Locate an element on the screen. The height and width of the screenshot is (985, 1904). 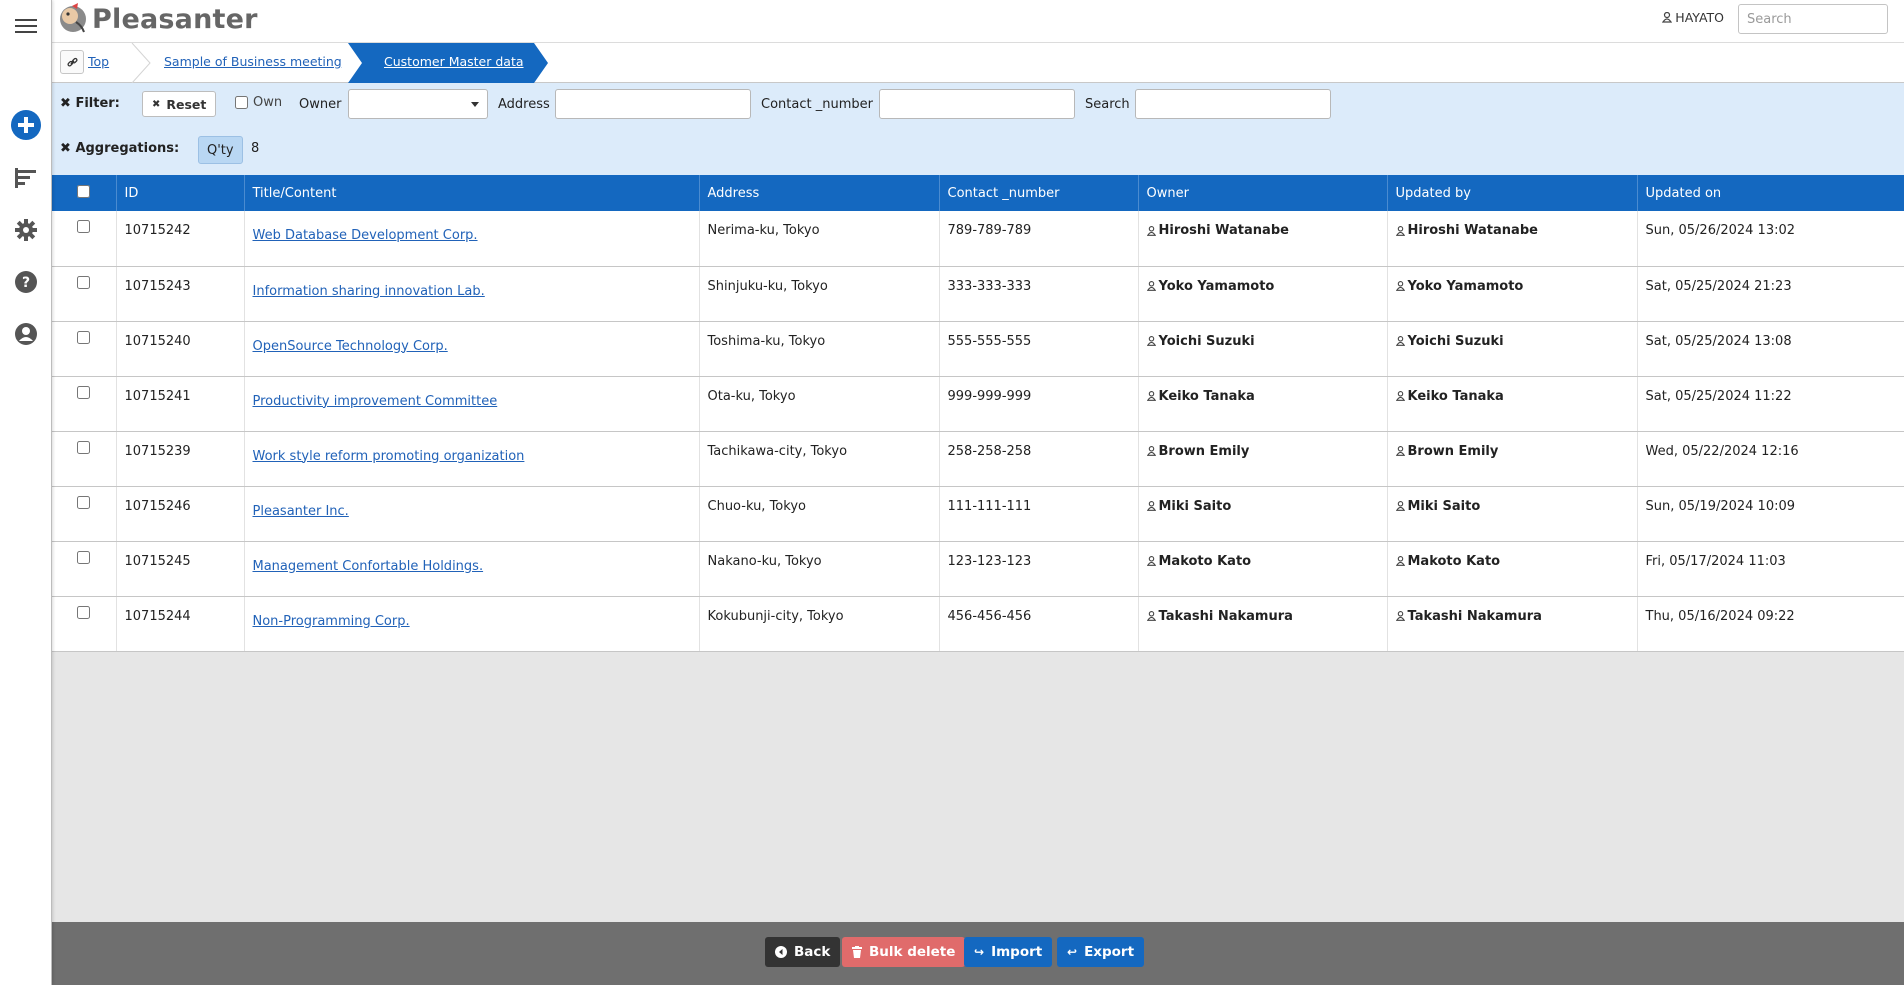
cell-updated-on: Fri, 05/17/2024 11:03 is located at coordinates (1770, 569).